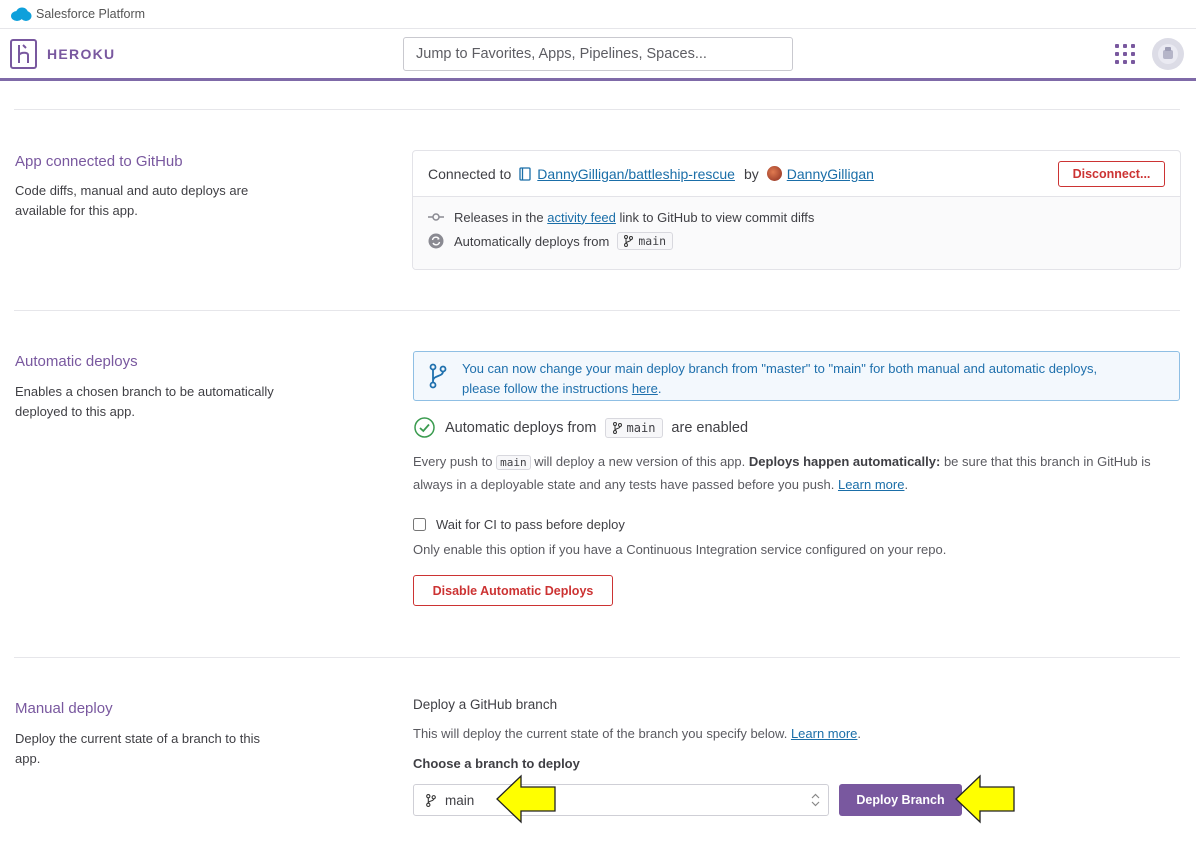 The width and height of the screenshot is (1196, 847). Describe the element at coordinates (513, 462) in the screenshot. I see `push-branch-chip: main` at that location.